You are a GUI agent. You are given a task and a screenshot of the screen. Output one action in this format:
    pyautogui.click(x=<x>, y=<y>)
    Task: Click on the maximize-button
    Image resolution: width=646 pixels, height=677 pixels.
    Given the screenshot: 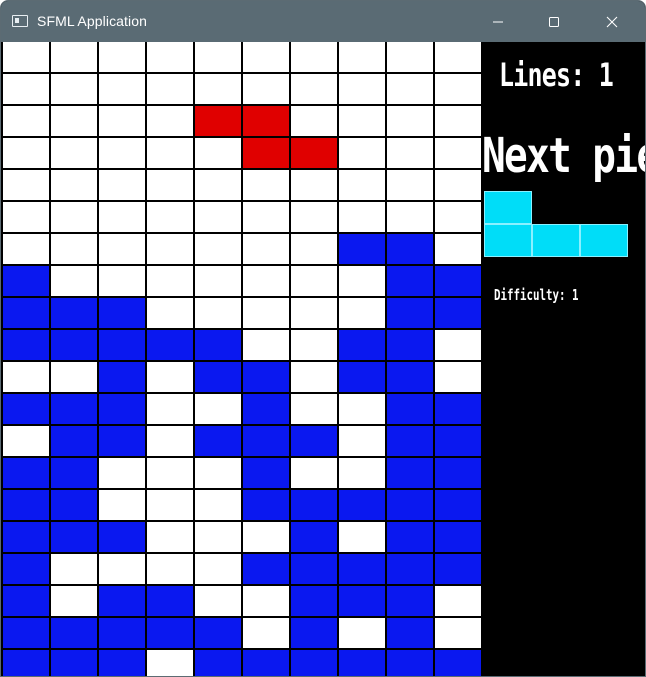 What is the action you would take?
    pyautogui.click(x=554, y=21)
    